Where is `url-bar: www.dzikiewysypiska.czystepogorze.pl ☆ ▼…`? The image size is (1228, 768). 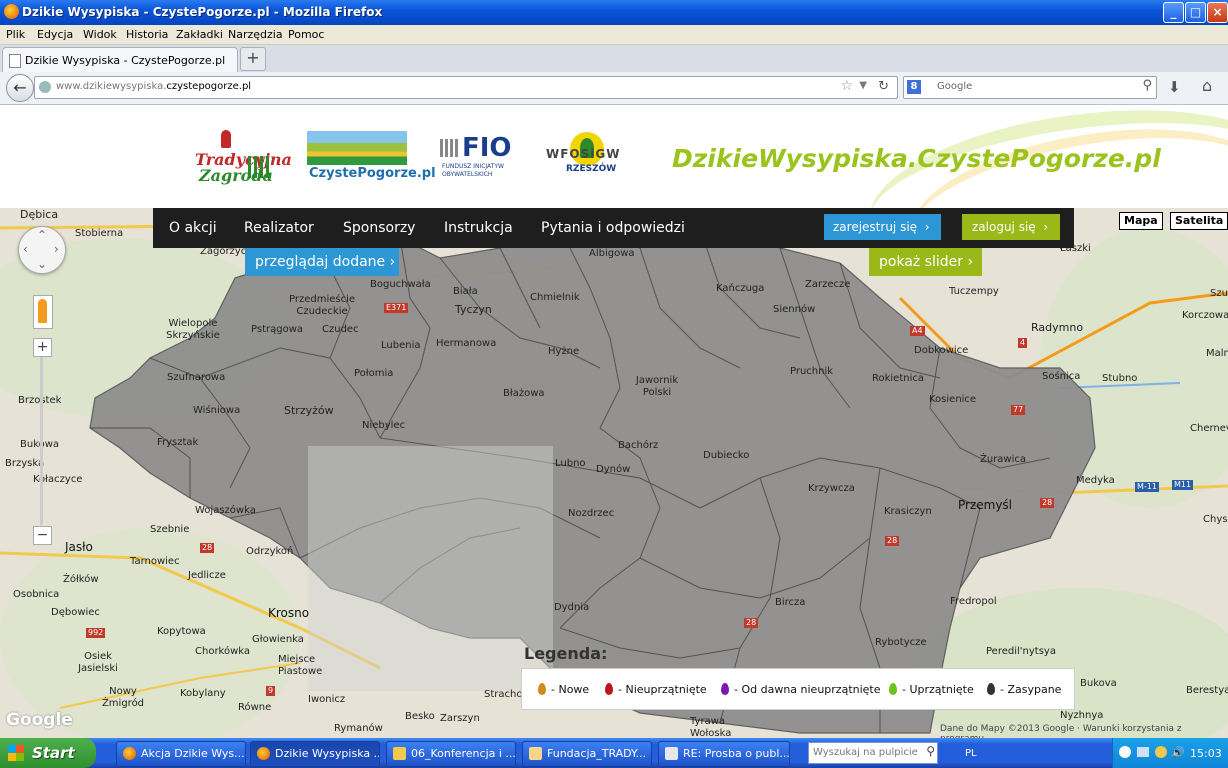
url-bar: www.dzikiewysypiska.czystepogorze.pl ☆ ▼… is located at coordinates (466, 87).